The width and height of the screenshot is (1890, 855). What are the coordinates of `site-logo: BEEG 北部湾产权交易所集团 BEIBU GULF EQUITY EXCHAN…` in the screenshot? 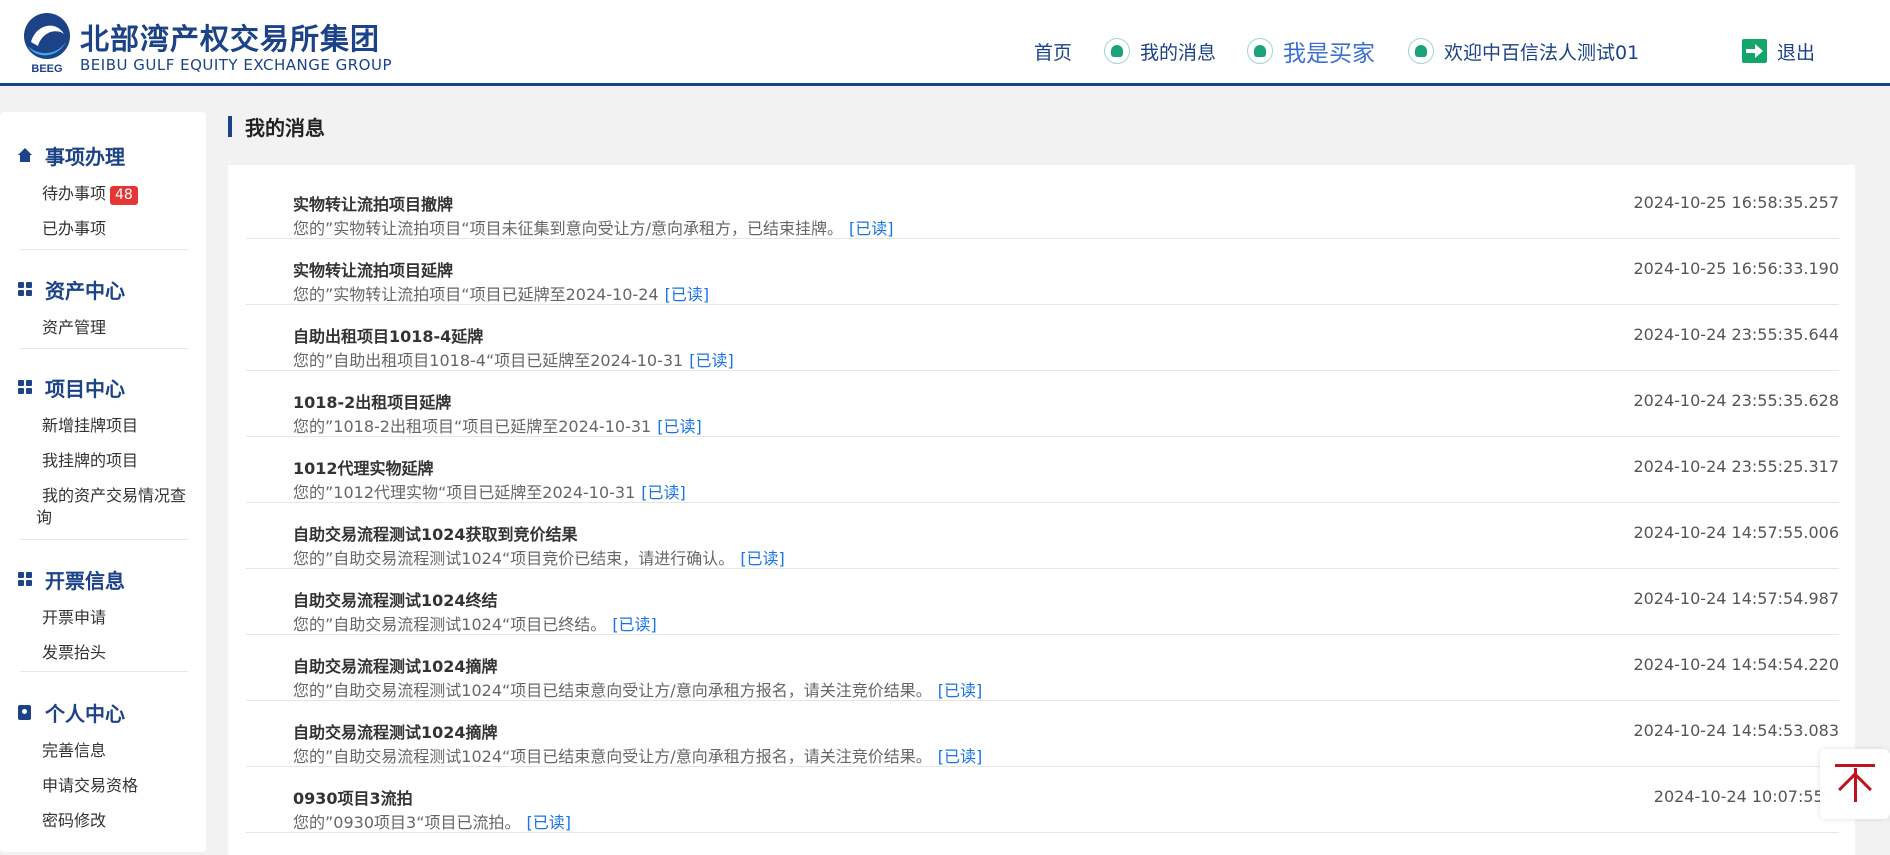 It's located at (210, 43).